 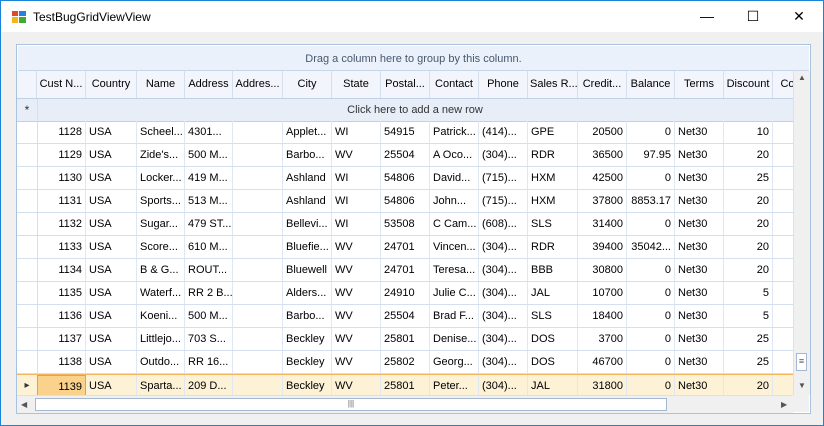 I want to click on cell-cust-no: 1131, so click(x=61, y=201).